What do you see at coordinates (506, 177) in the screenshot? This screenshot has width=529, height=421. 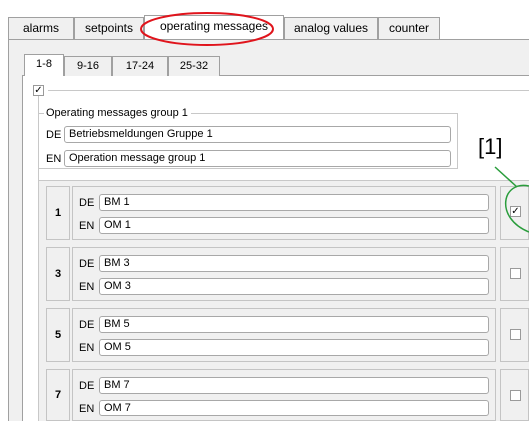 I see `callout-line` at bounding box center [506, 177].